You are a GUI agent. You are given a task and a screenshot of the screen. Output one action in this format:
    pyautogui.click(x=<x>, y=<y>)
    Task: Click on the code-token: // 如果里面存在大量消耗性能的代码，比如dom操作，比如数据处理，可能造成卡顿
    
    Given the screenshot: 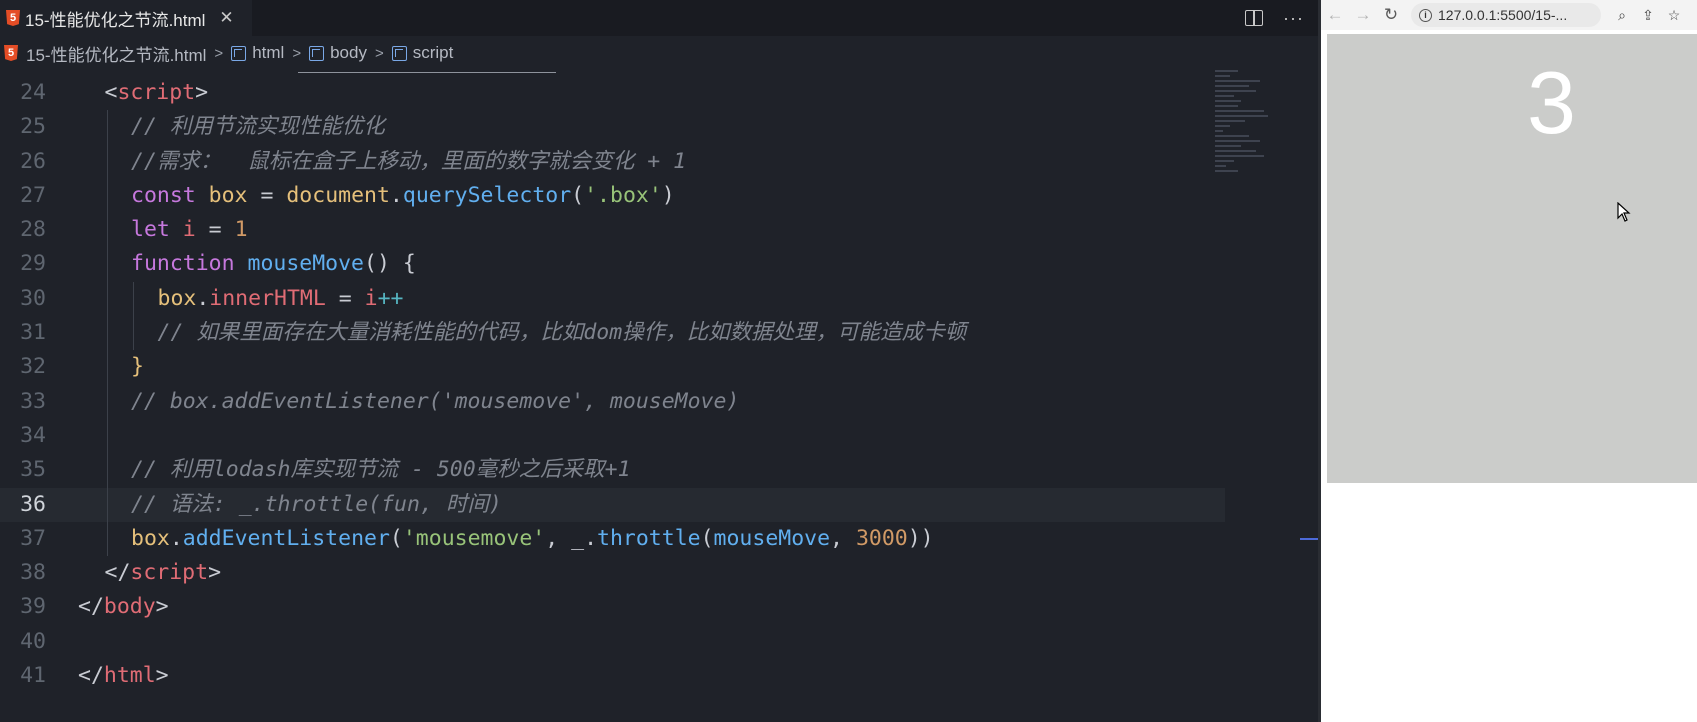 What is the action you would take?
    pyautogui.click(x=562, y=333)
    